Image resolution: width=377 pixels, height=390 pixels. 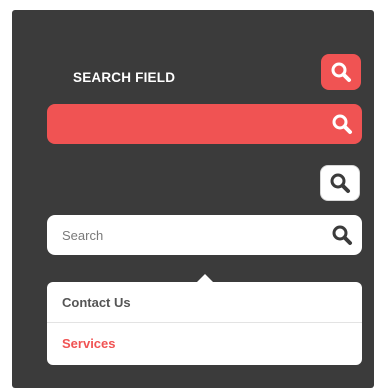 I want to click on search-input, so click(x=182, y=235).